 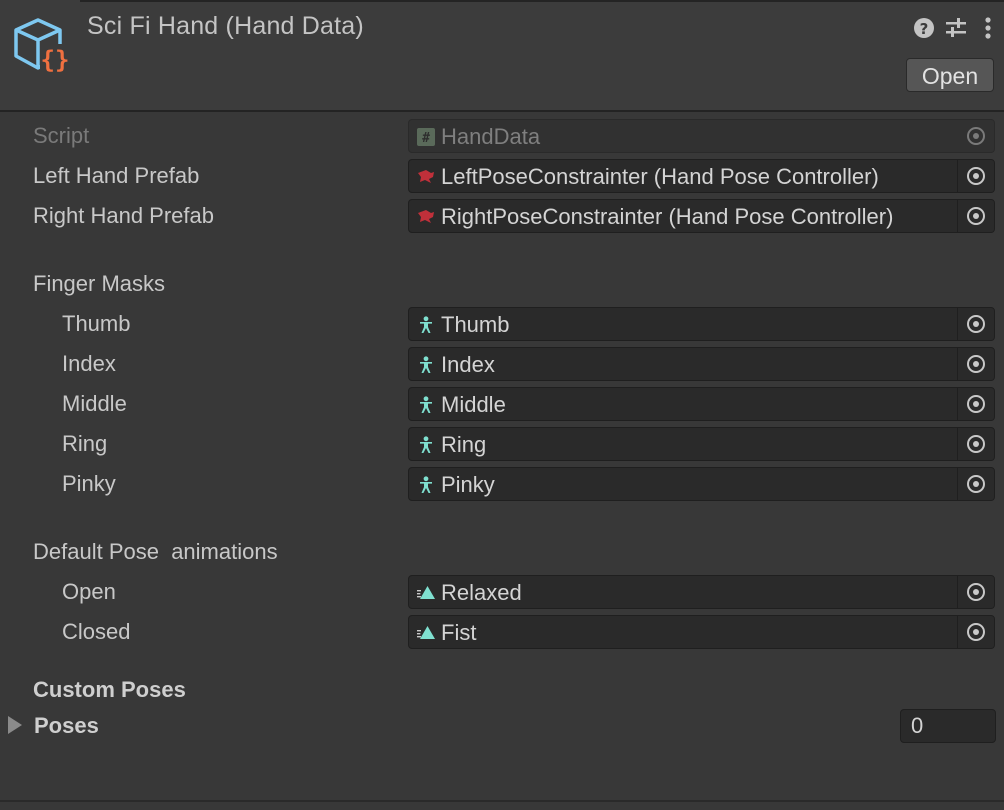 What do you see at coordinates (701, 632) in the screenshot?
I see `closed-pose-field: Fist` at bounding box center [701, 632].